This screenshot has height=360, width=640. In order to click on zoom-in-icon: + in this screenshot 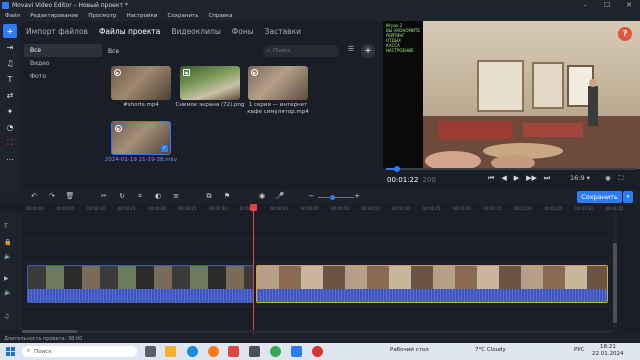, I will do `click(357, 196)`.